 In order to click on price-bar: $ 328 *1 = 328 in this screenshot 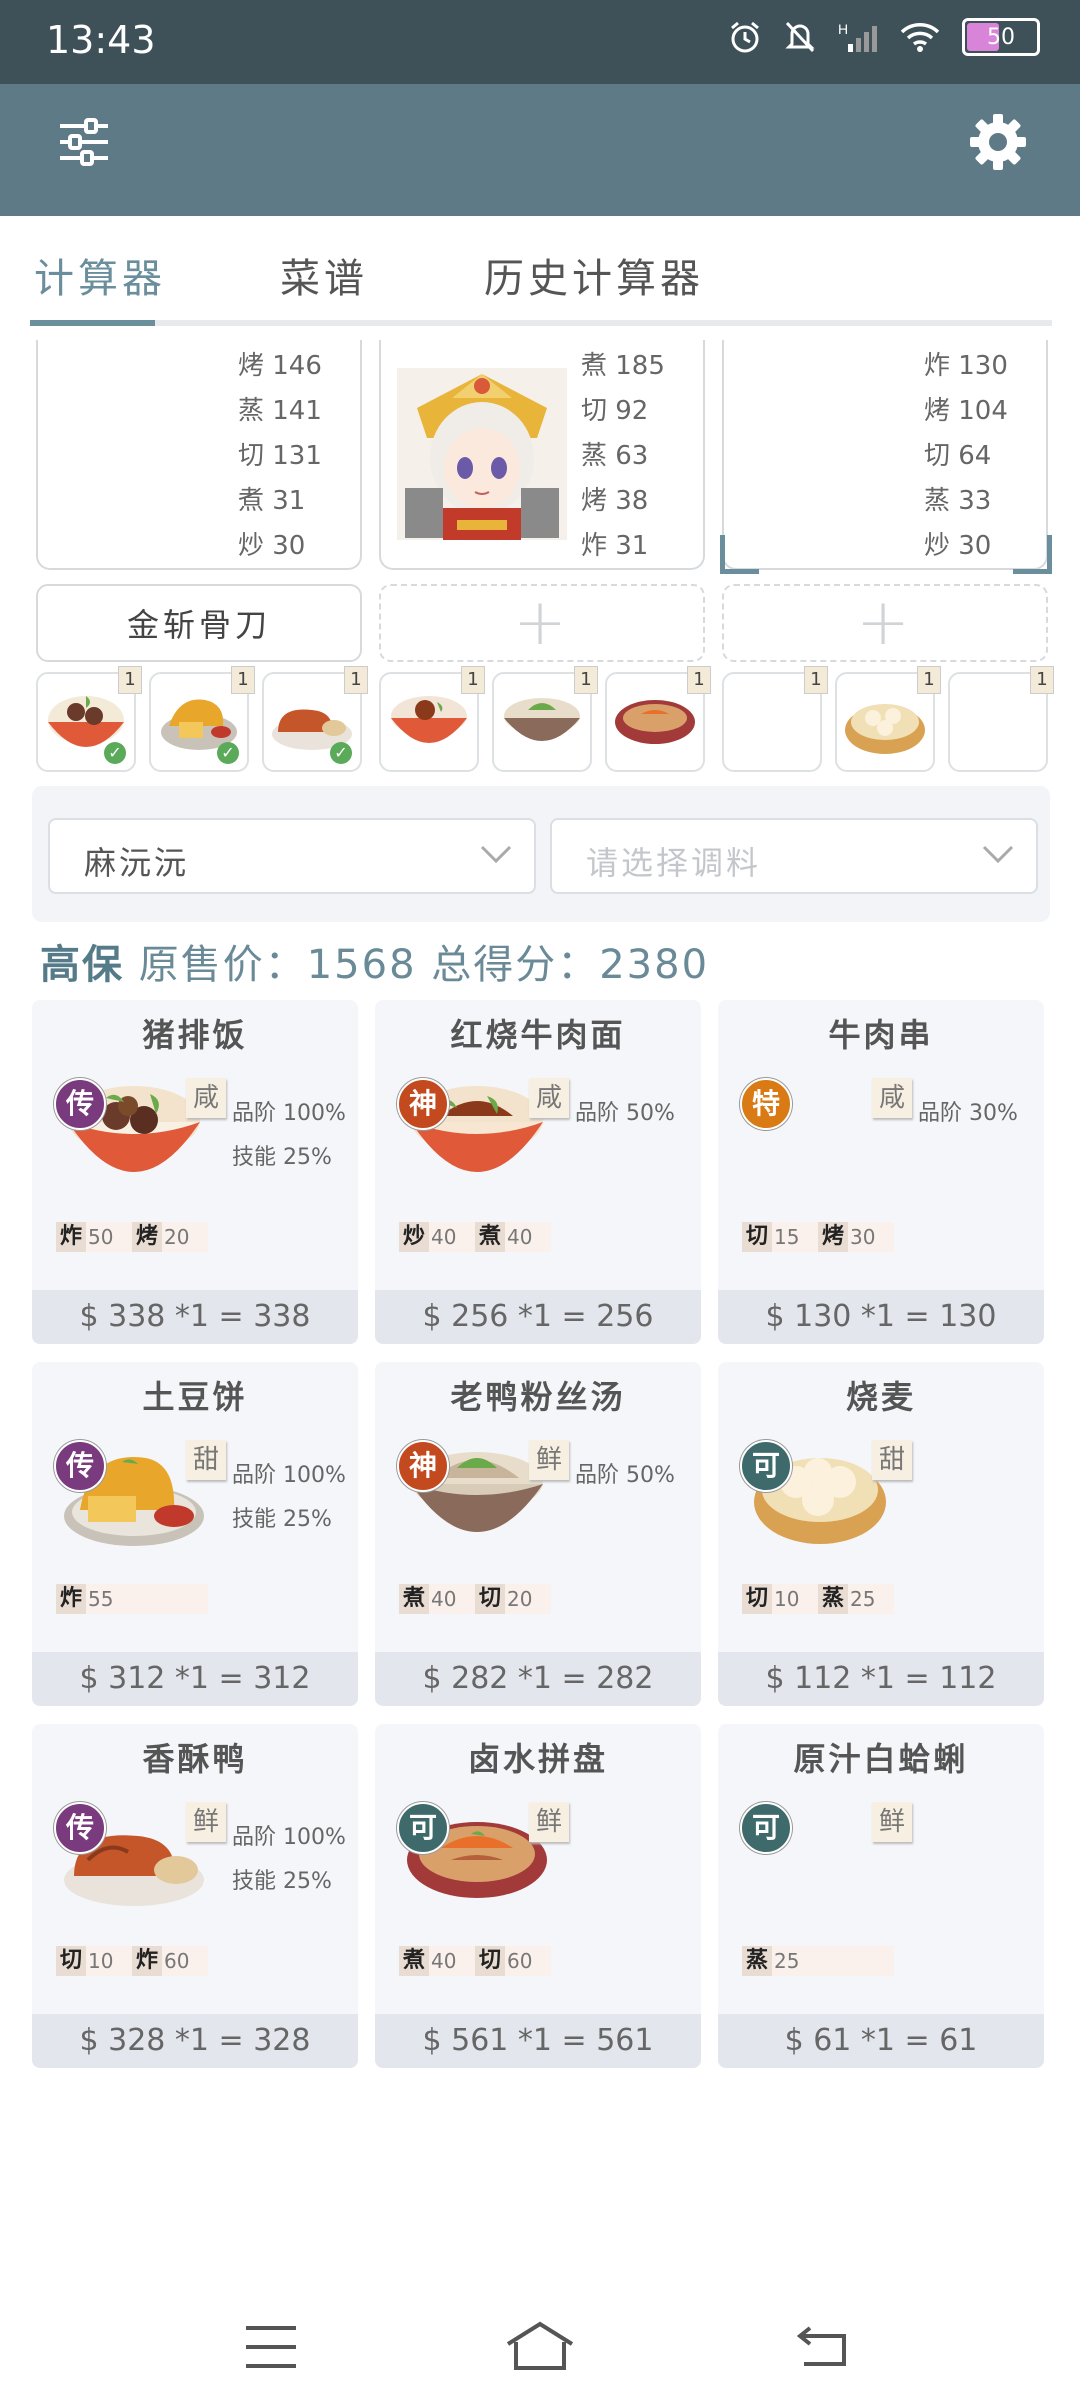, I will do `click(195, 2041)`.